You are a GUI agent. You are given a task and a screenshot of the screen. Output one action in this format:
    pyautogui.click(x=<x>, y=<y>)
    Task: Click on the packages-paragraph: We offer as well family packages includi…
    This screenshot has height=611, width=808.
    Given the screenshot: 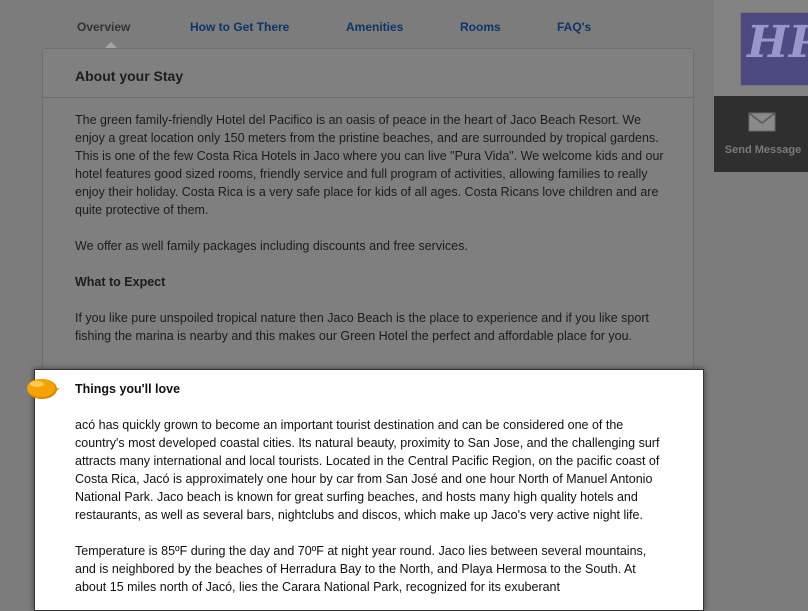 What is the action you would take?
    pyautogui.click(x=271, y=246)
    